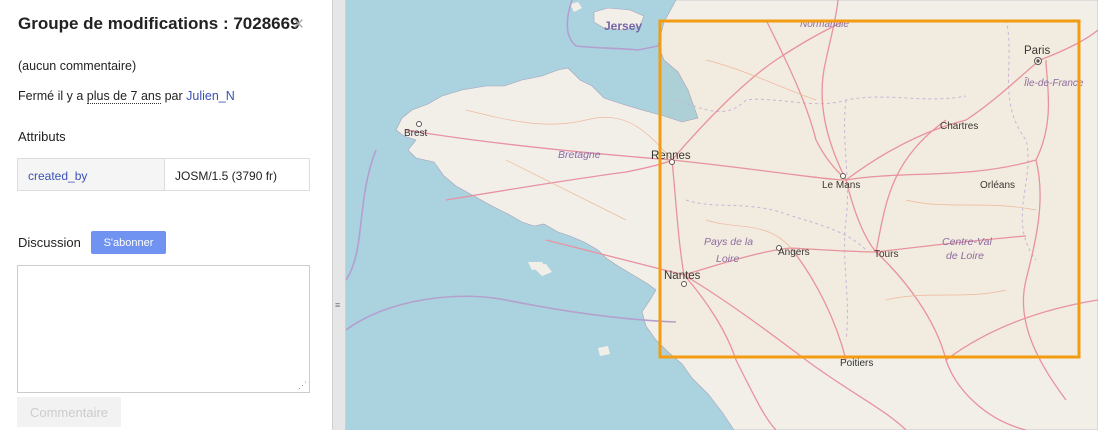 This screenshot has height=430, width=1098. I want to click on closed-prefix: Fermé il y a, so click(52, 96).